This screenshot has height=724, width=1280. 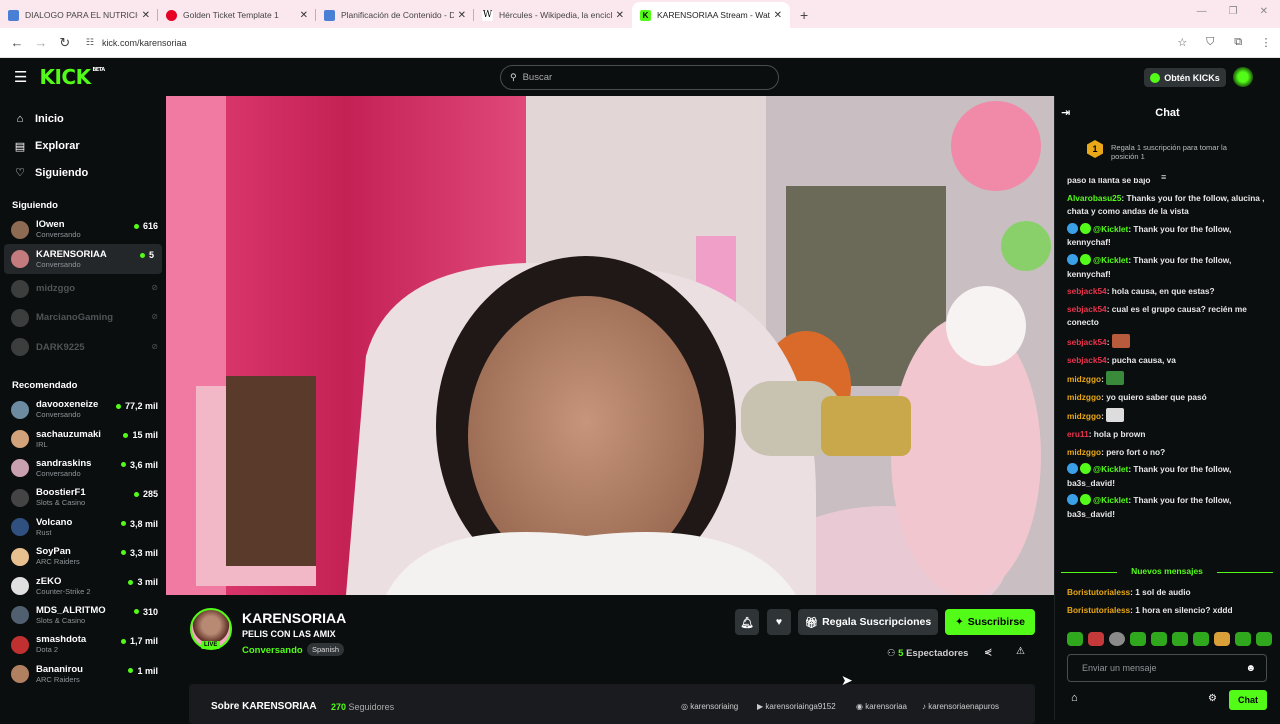 What do you see at coordinates (1266, 42) in the screenshot?
I see `menu-icon: ⋮` at bounding box center [1266, 42].